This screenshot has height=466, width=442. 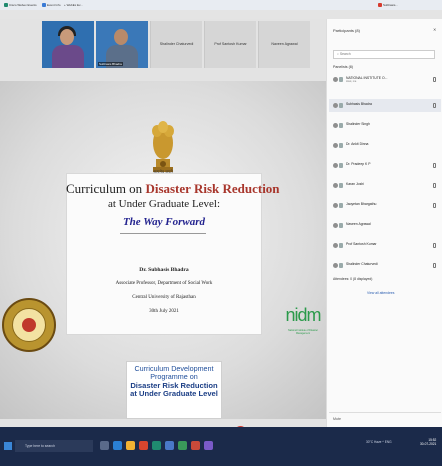 What do you see at coordinates (208, 445) in the screenshot?
I see `app-icon` at bounding box center [208, 445].